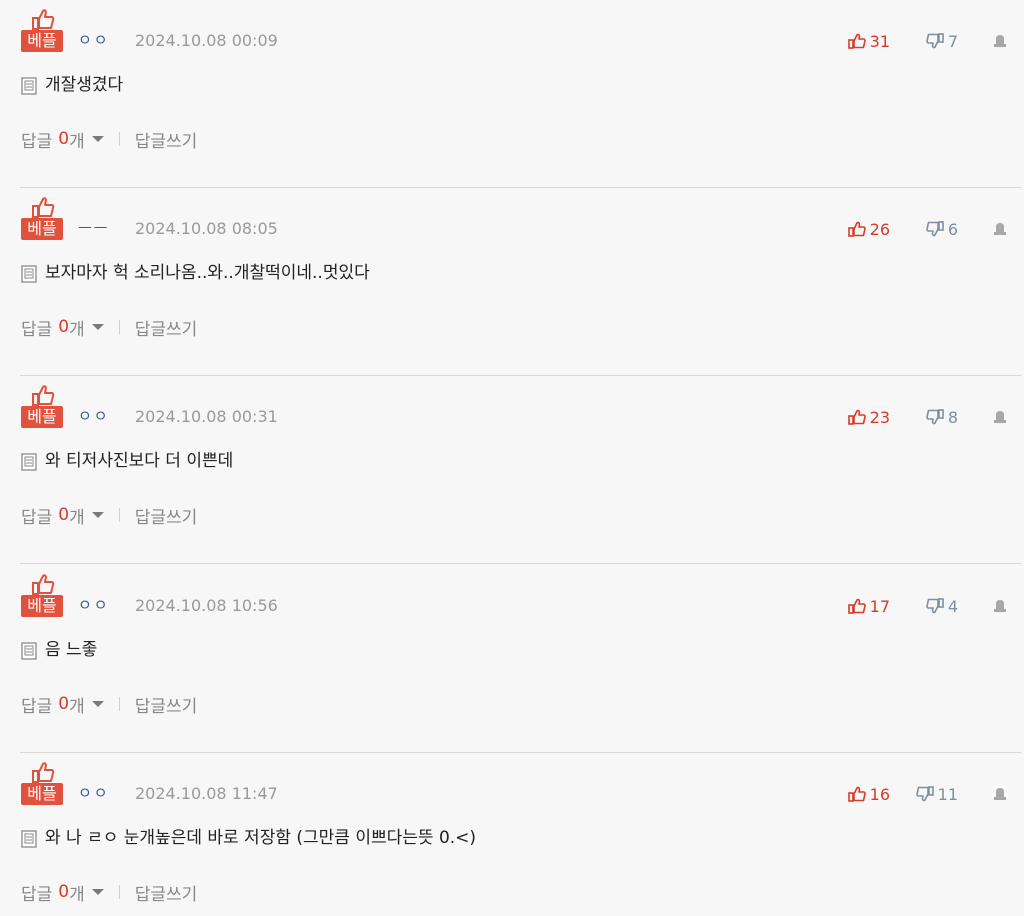  Describe the element at coordinates (868, 229) in the screenshot. I see `upvote-button: 26` at that location.